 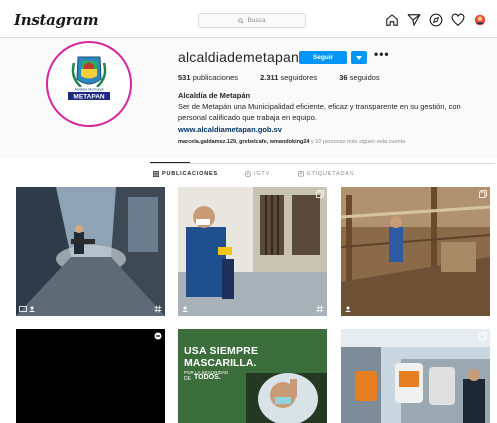 I want to click on instagram-logo: Instagram, so click(x=56, y=20).